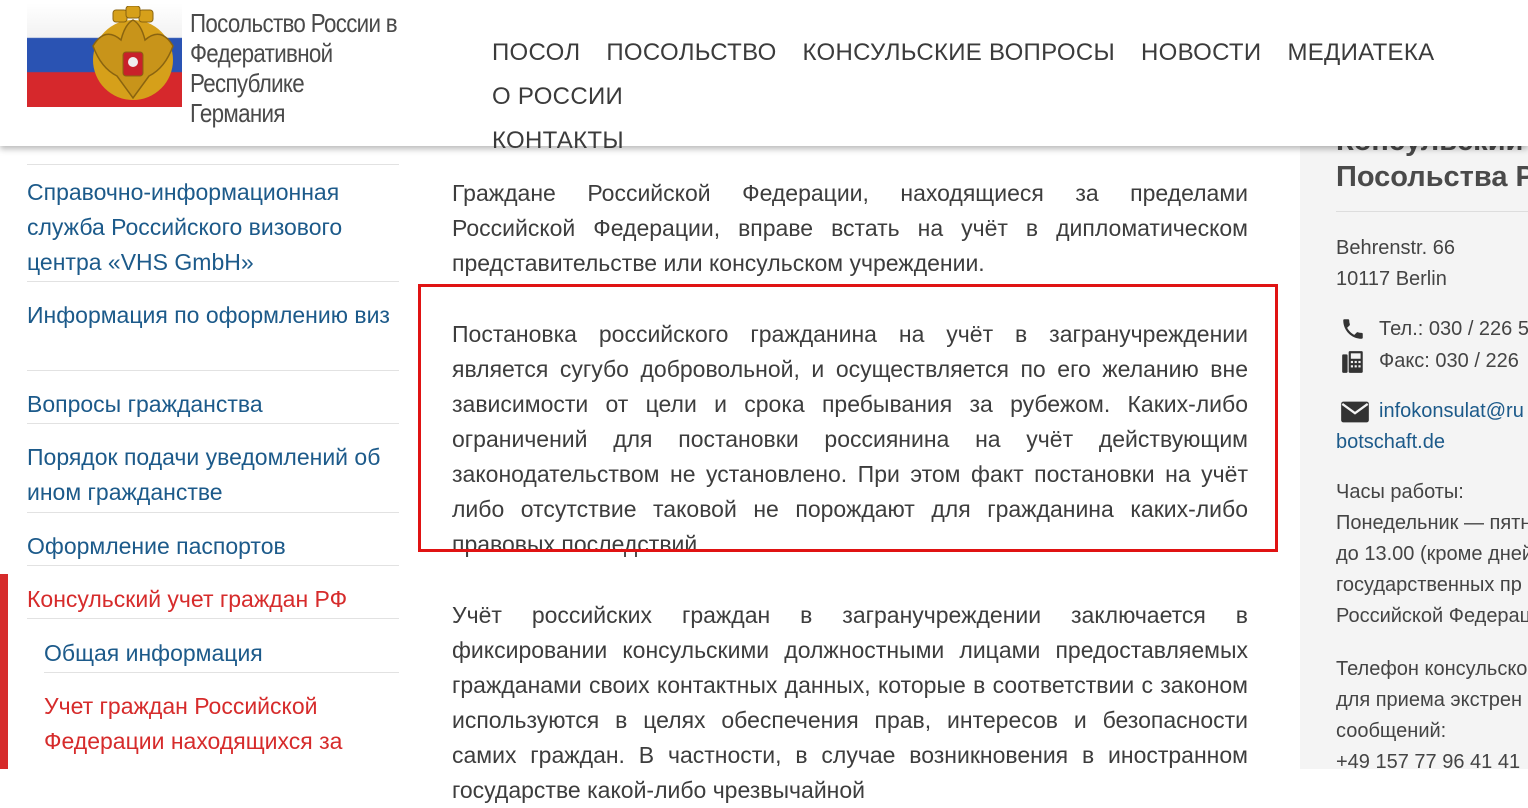  I want to click on address-city: 10117 Berlin, so click(1391, 279).